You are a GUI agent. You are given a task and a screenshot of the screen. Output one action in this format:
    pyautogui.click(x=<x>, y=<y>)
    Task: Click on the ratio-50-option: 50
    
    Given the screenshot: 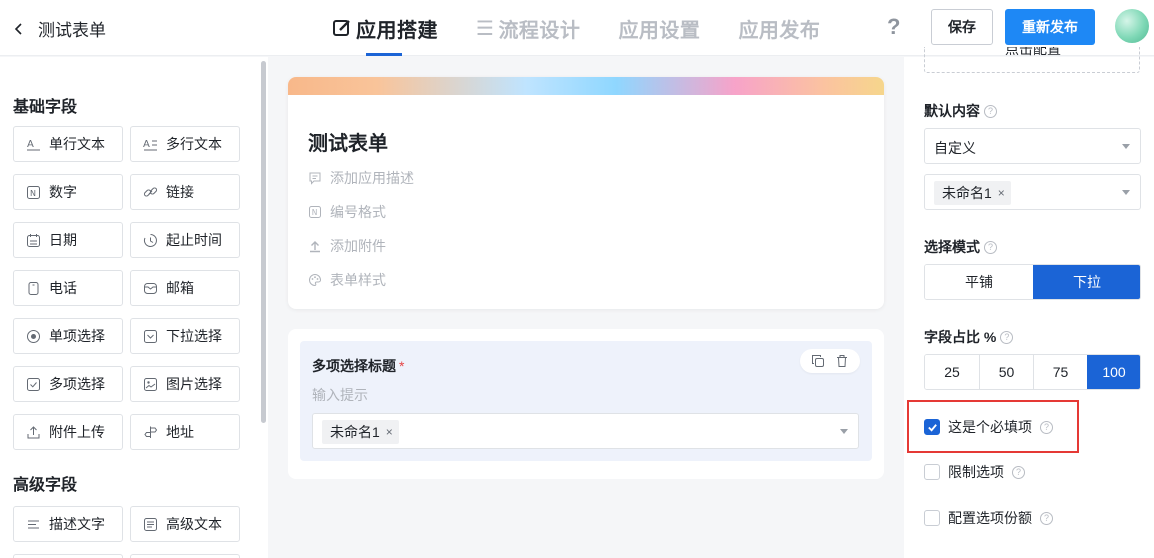 What is the action you would take?
    pyautogui.click(x=1006, y=372)
    